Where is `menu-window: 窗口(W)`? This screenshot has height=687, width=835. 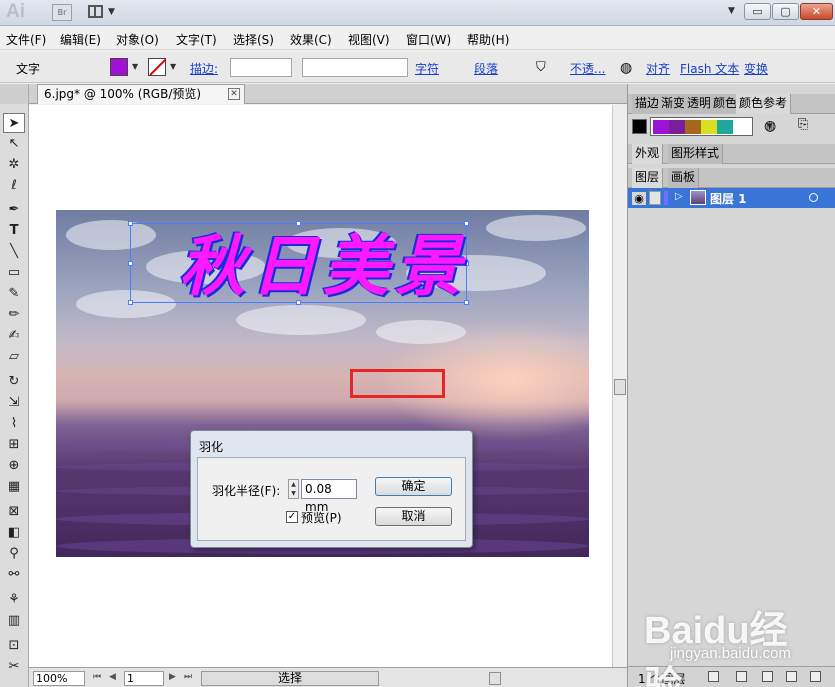
menu-window: 窗口(W) is located at coordinates (428, 39).